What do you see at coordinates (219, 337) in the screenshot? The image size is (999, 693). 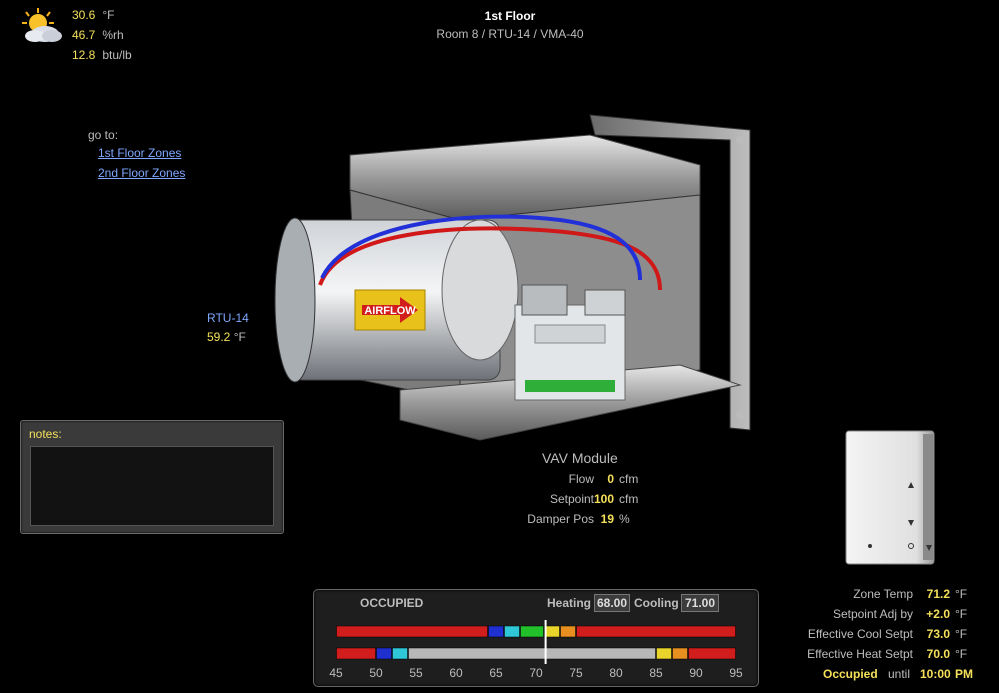 I see `rtu-temp-value: 59.2` at bounding box center [219, 337].